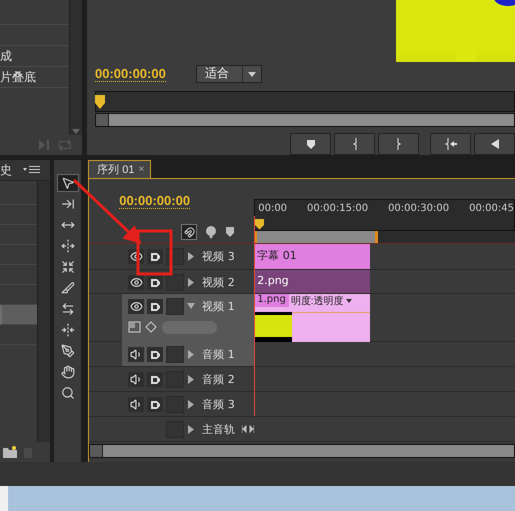 The height and width of the screenshot is (511, 515). I want to click on track-header: 视频 1, so click(188, 318).